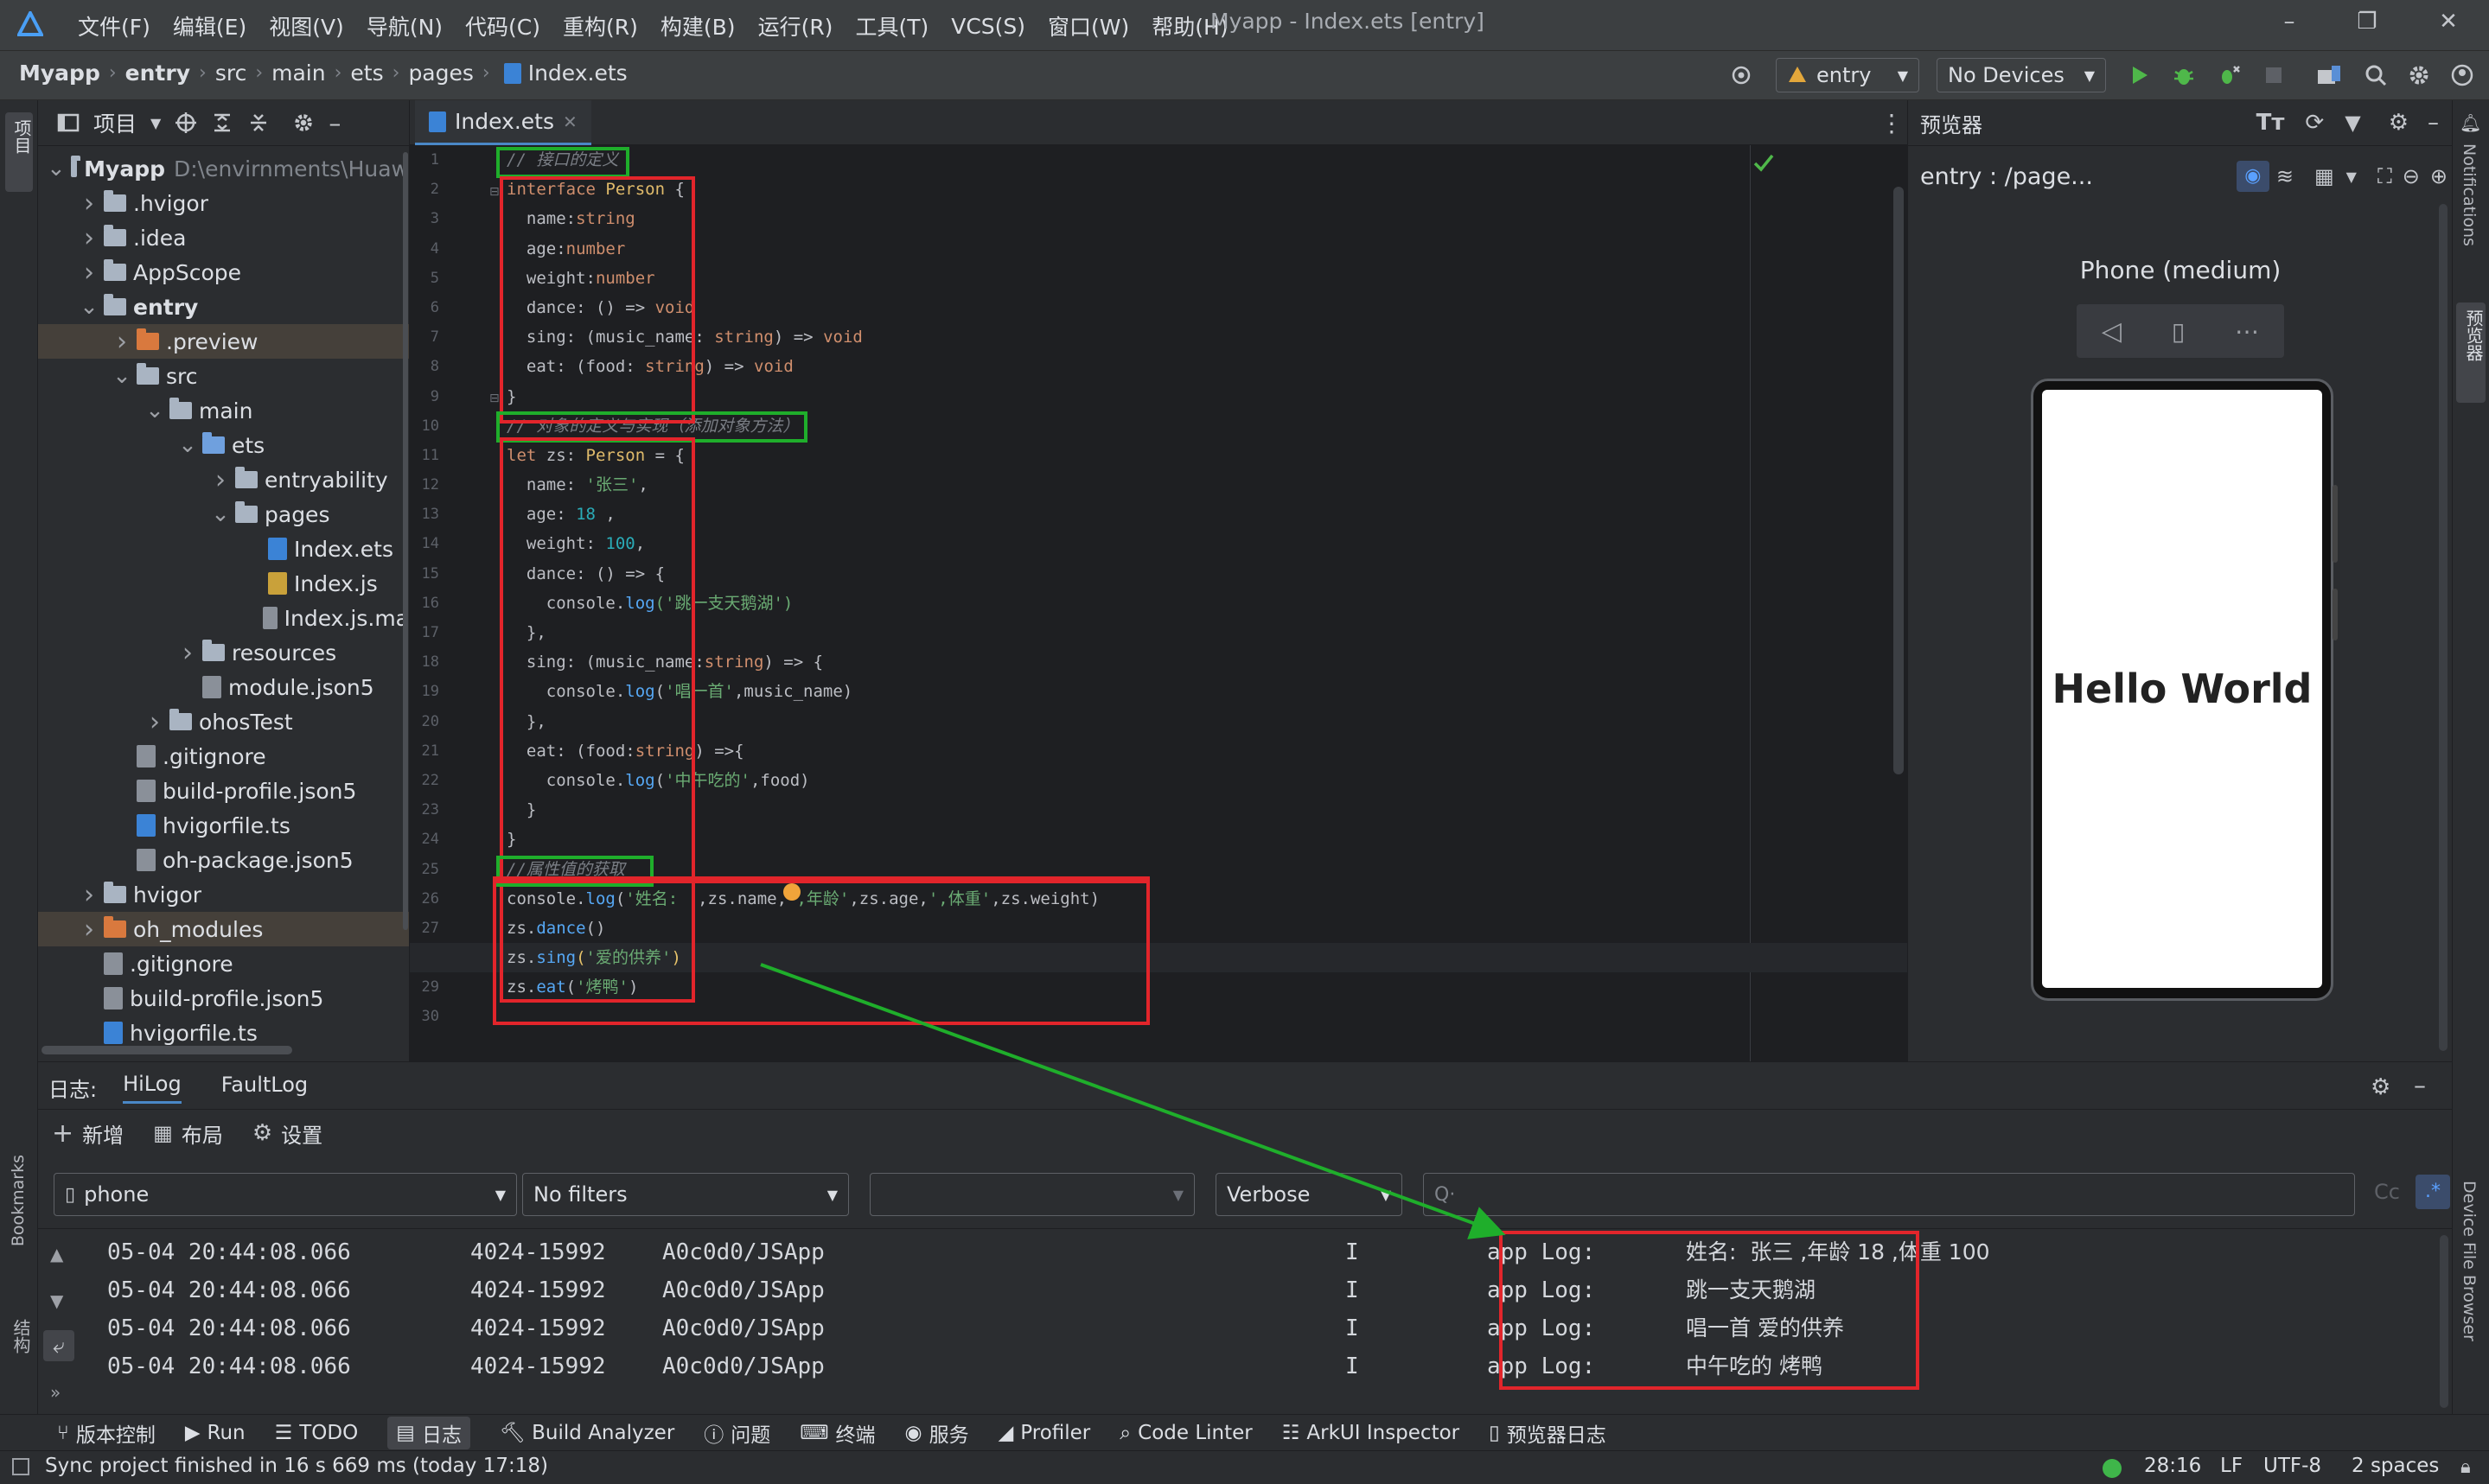  I want to click on linter-icon: ⌕, so click(1125, 1433).